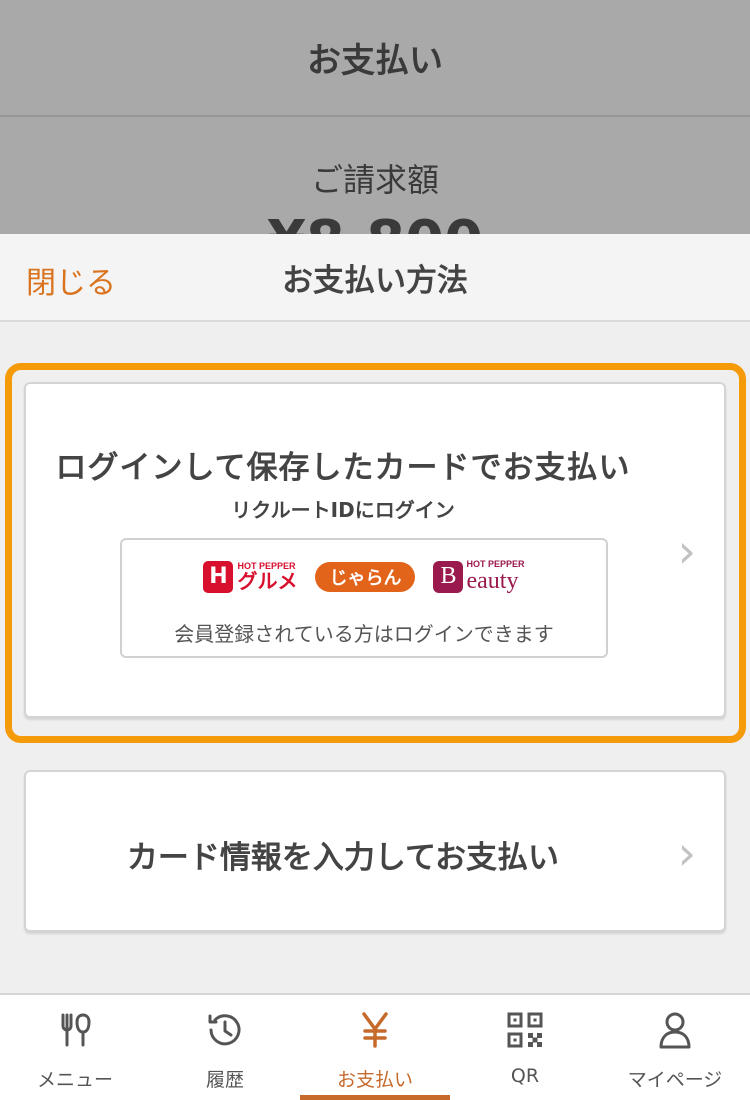 Image resolution: width=750 pixels, height=1100 pixels. I want to click on tab-history: 履歴, so click(225, 1047).